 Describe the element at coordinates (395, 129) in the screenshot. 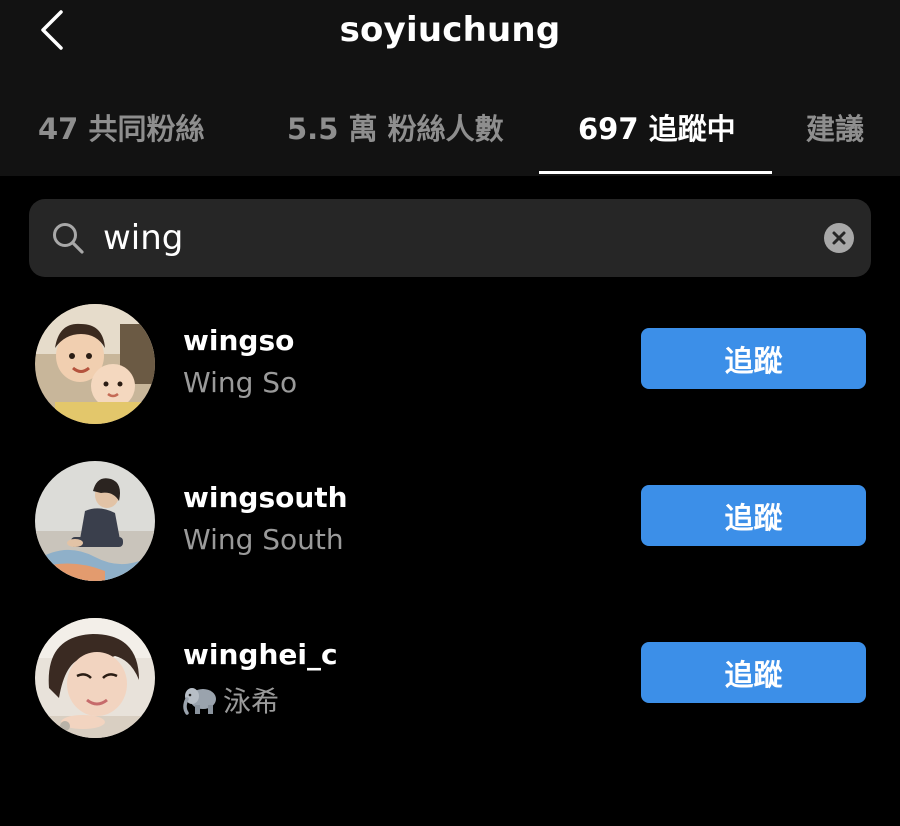

I see `tab-followers: 5.5 萬 粉絲人數` at that location.